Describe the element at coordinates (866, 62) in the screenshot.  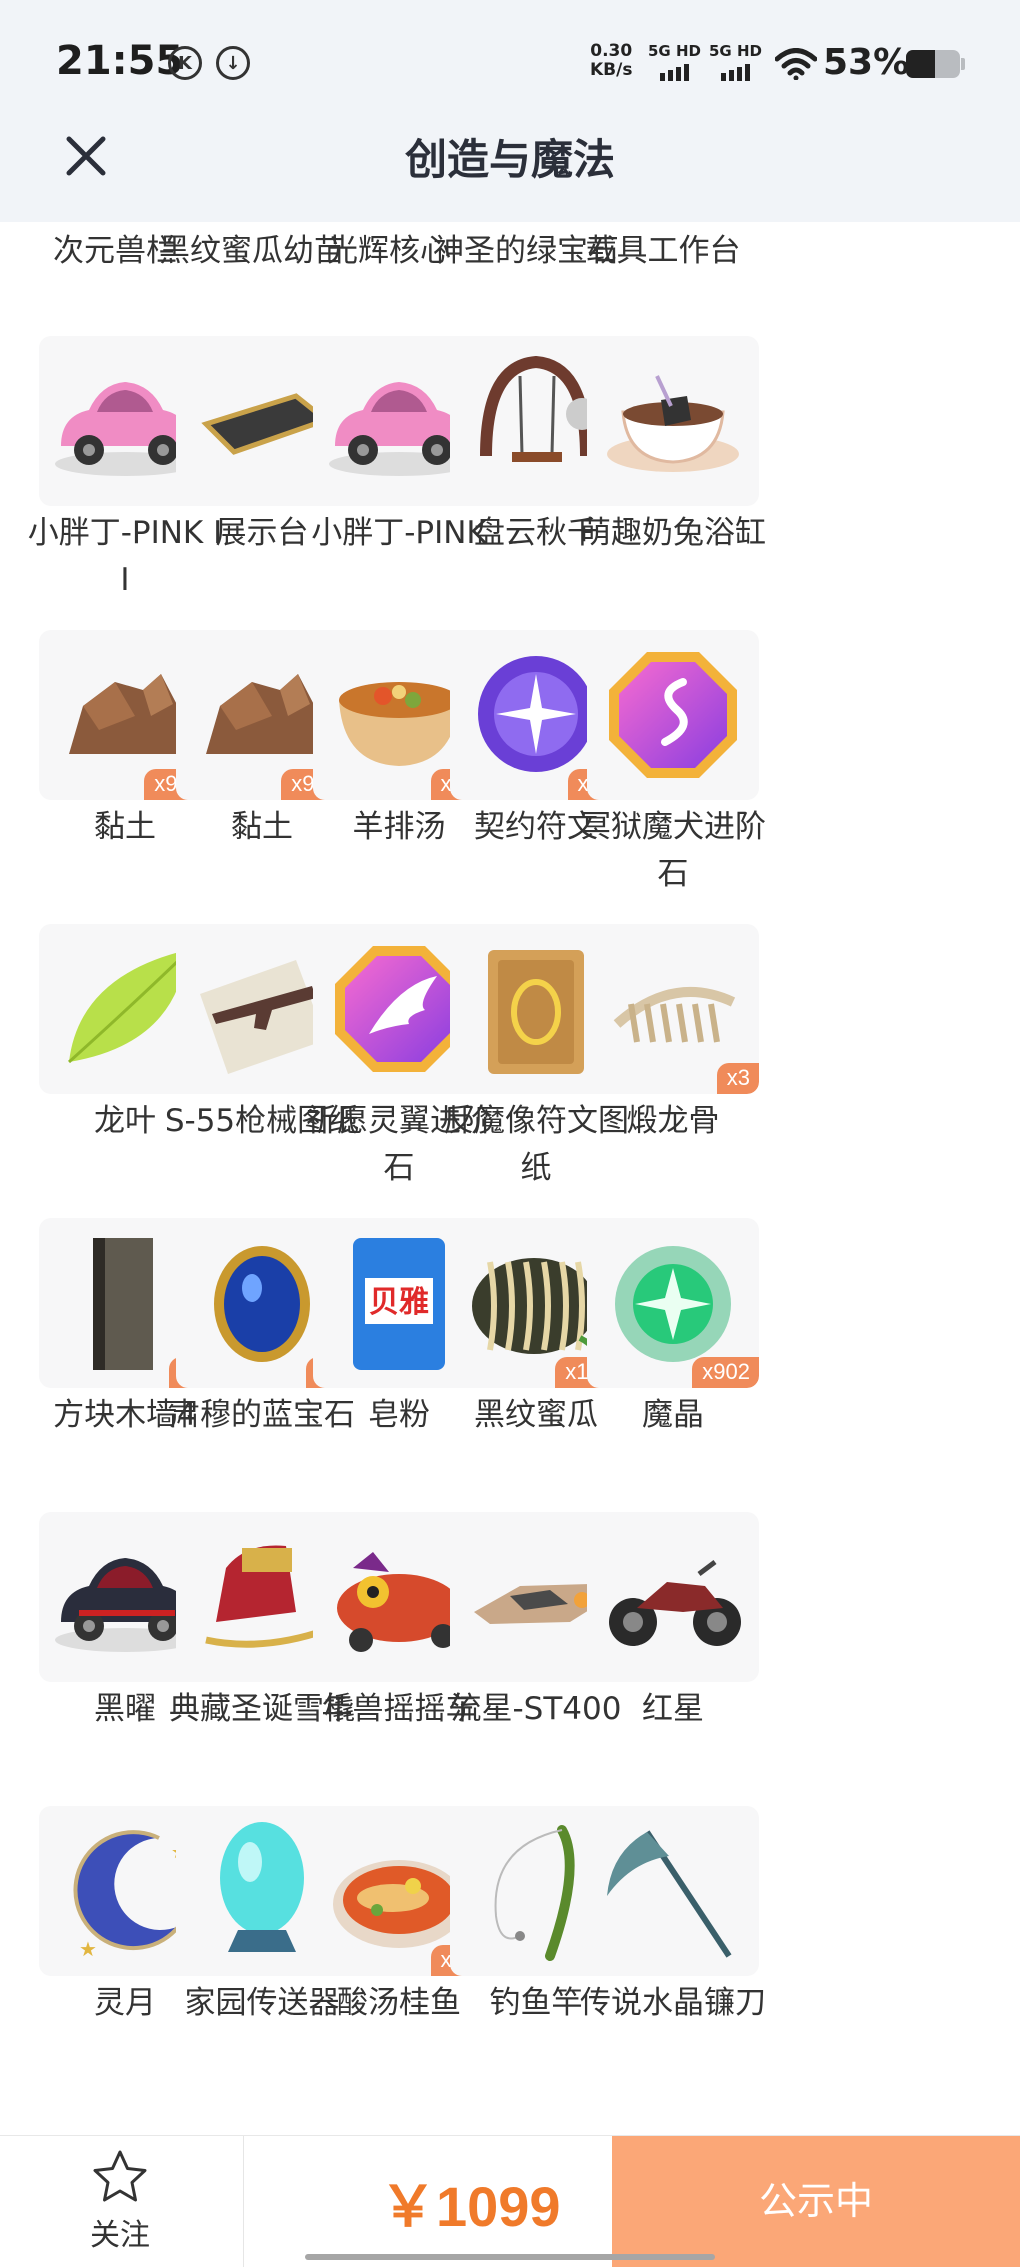
I see `battery-percent: 53%` at that location.